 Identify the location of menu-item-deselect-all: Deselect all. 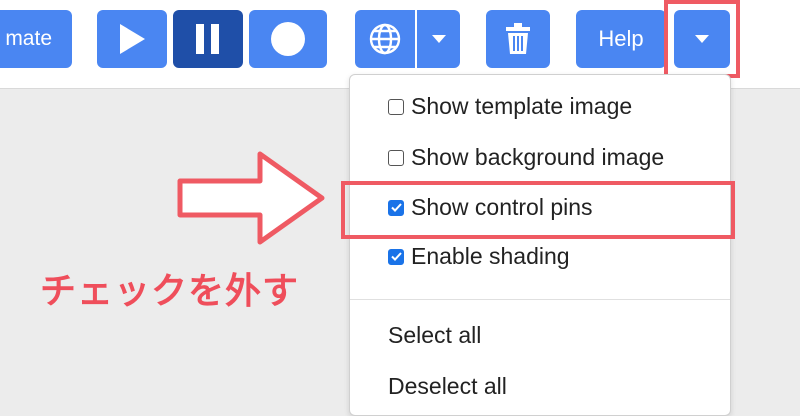
(447, 386).